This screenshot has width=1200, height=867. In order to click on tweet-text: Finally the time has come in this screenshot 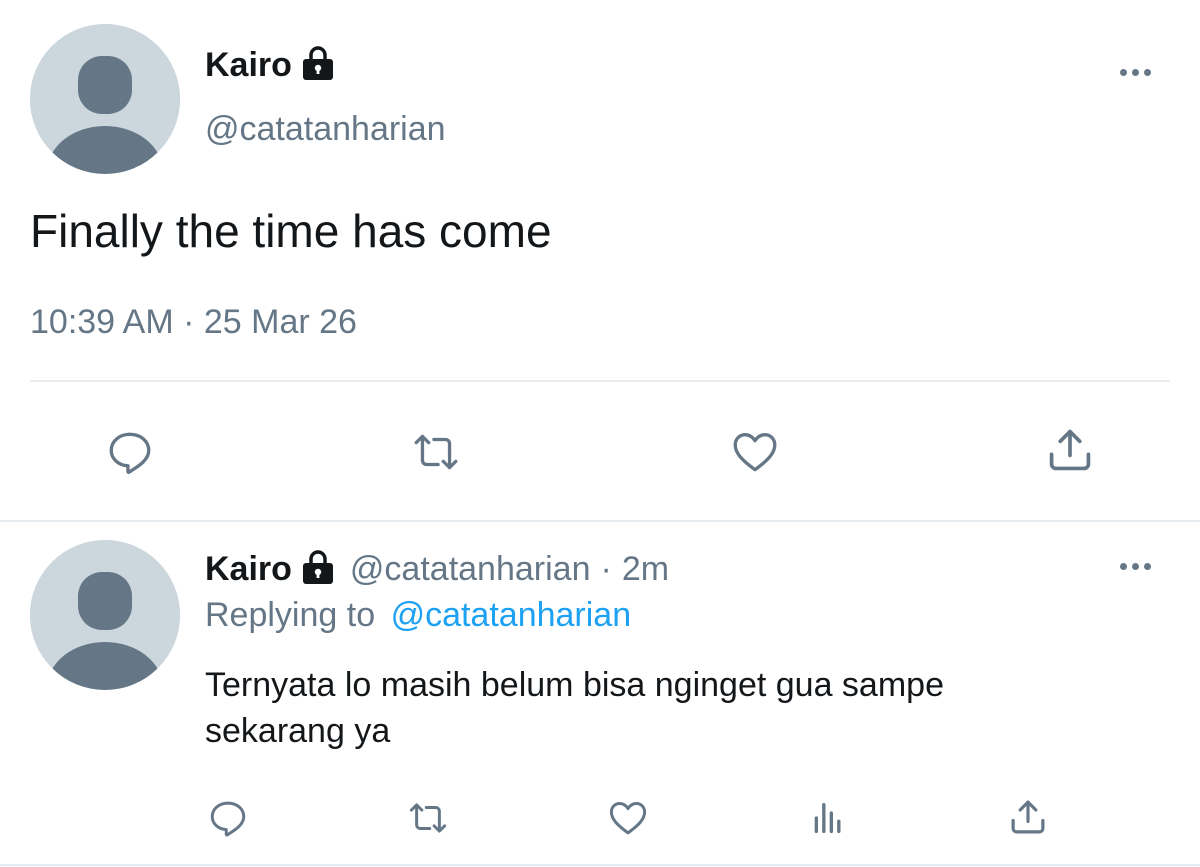, I will do `click(291, 231)`.